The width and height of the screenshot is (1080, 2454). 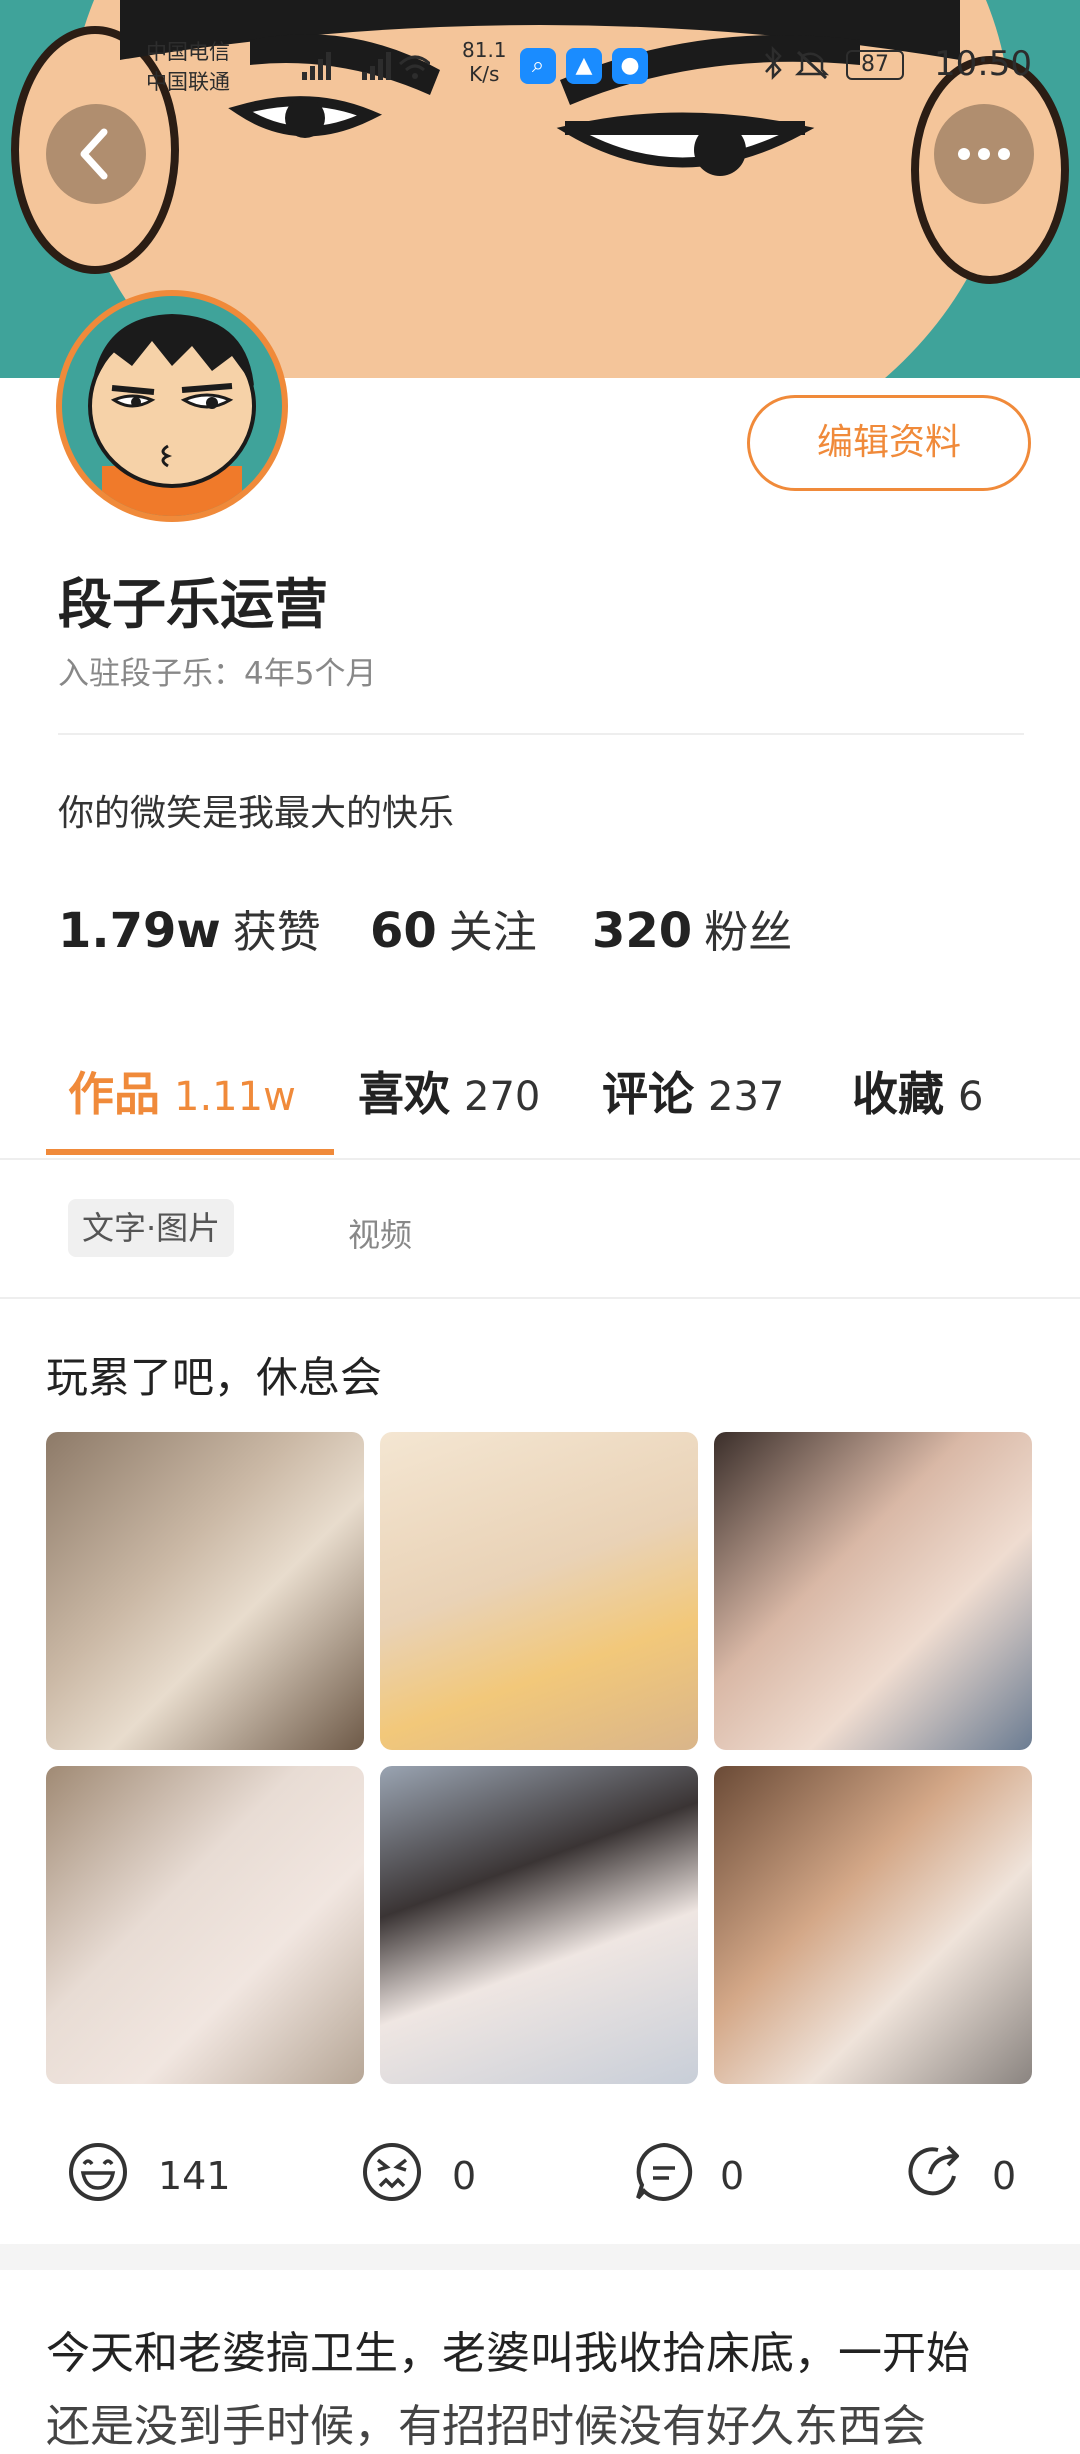 I want to click on tab-comments: 评论 237, so click(x=693, y=1091).